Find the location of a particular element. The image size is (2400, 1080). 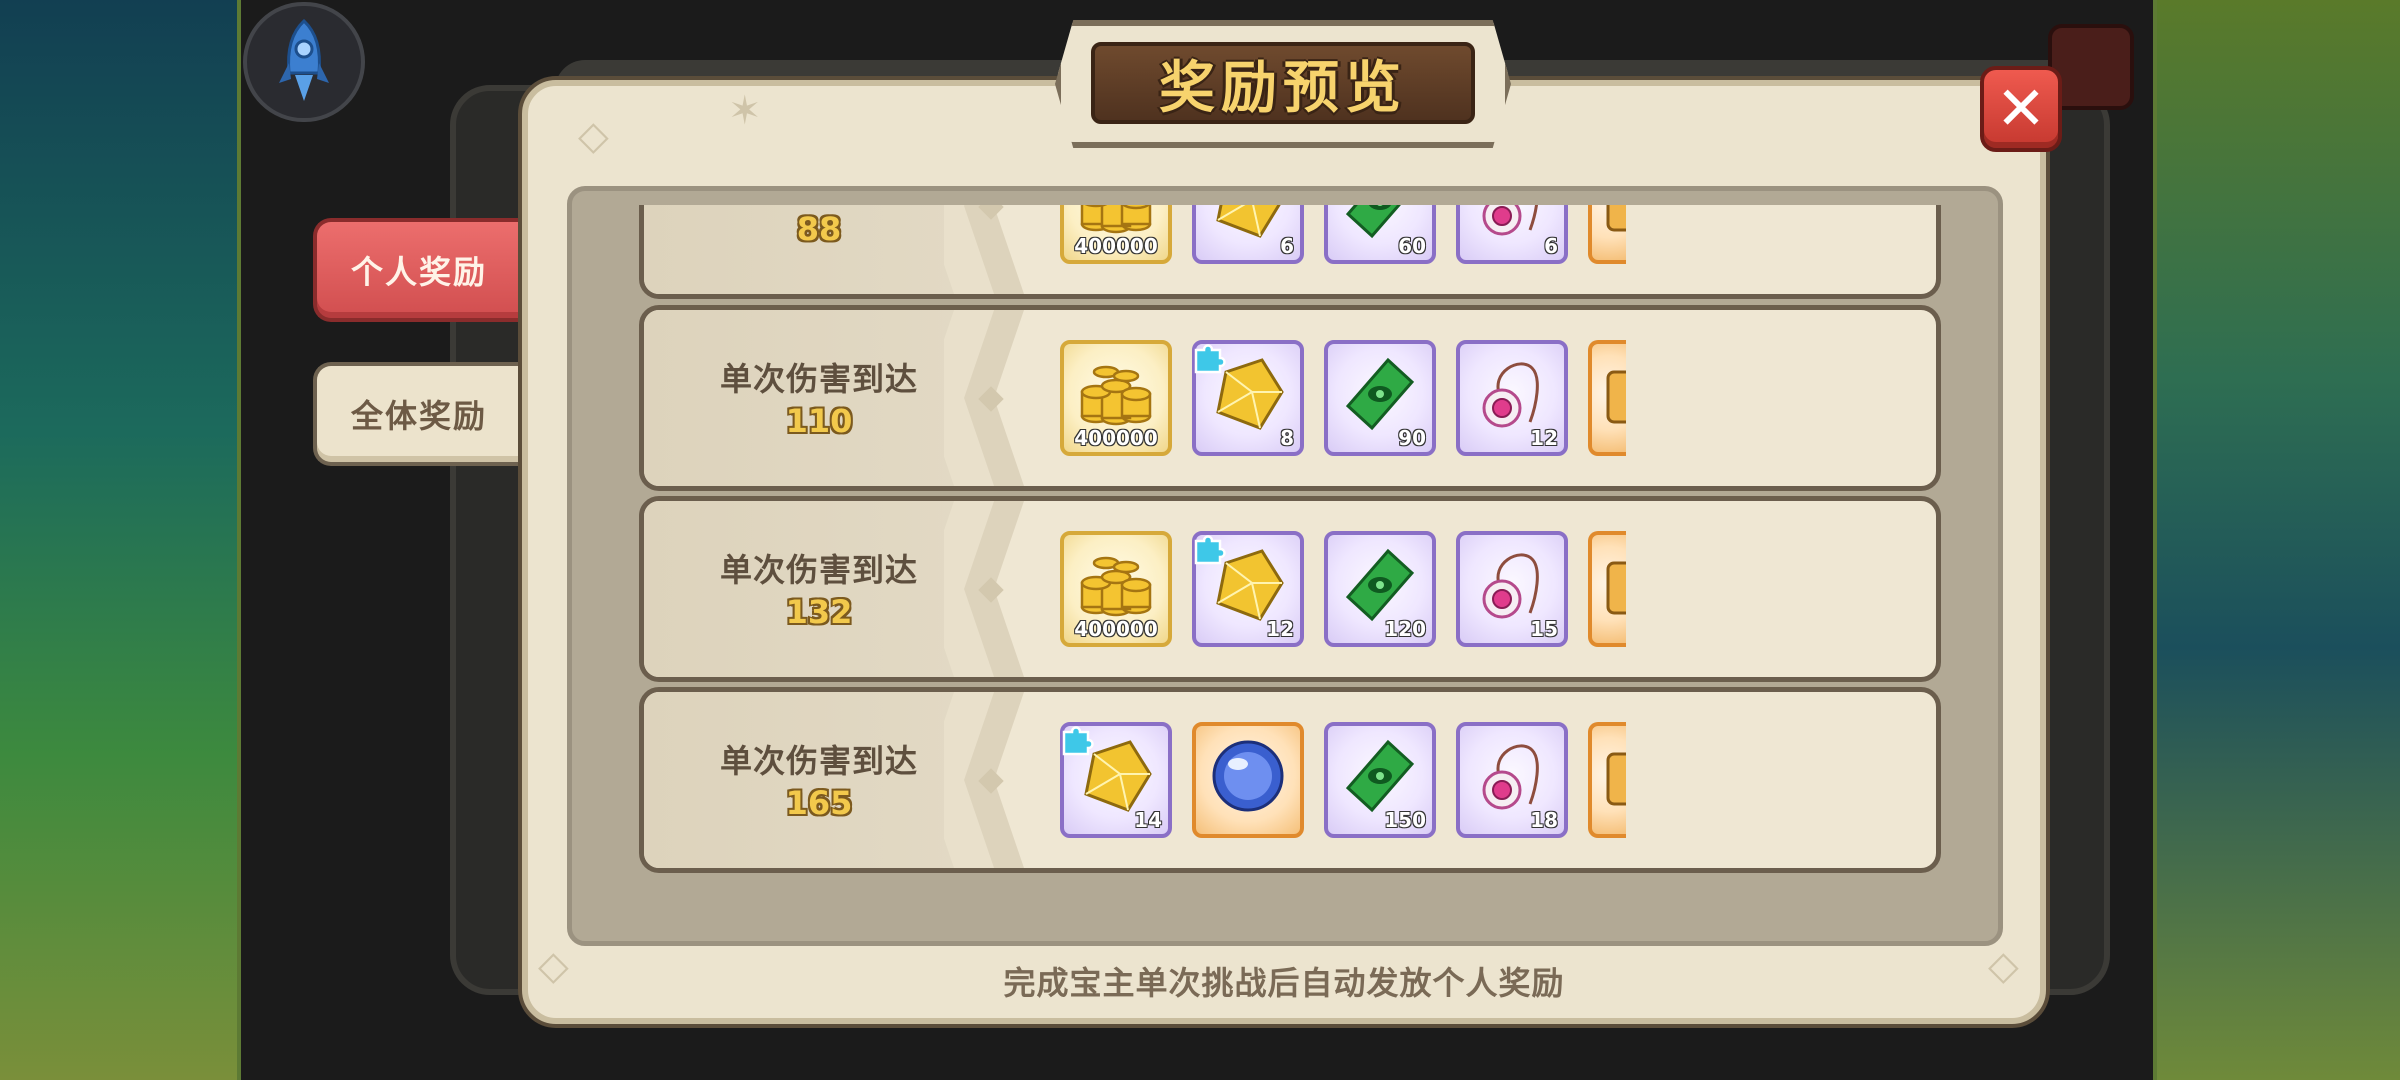

reward-item: 150 is located at coordinates (1380, 780).